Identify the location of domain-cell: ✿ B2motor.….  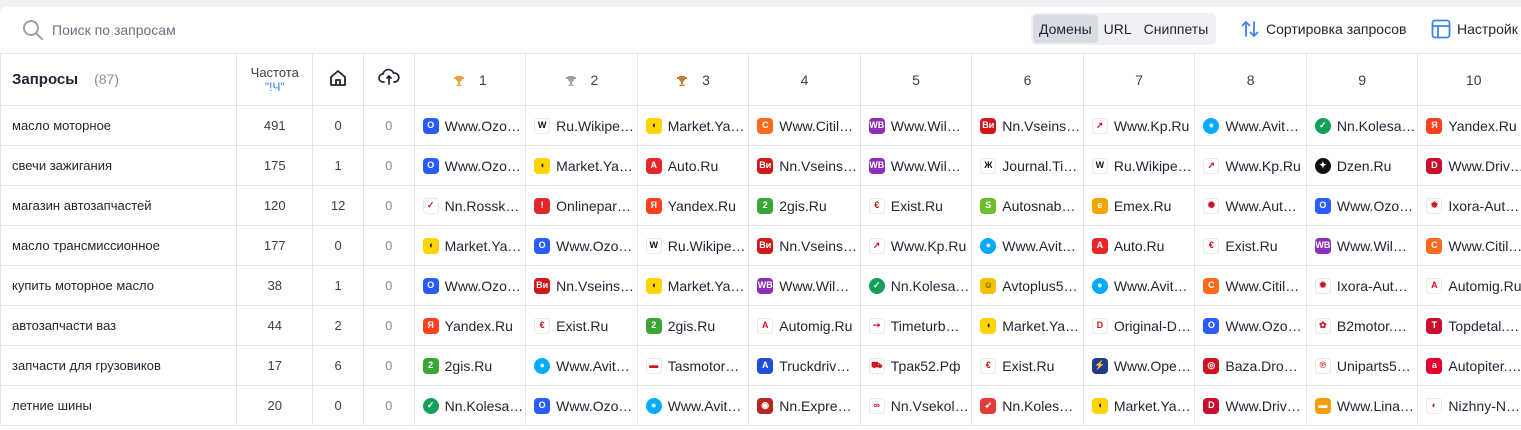
(1362, 325).